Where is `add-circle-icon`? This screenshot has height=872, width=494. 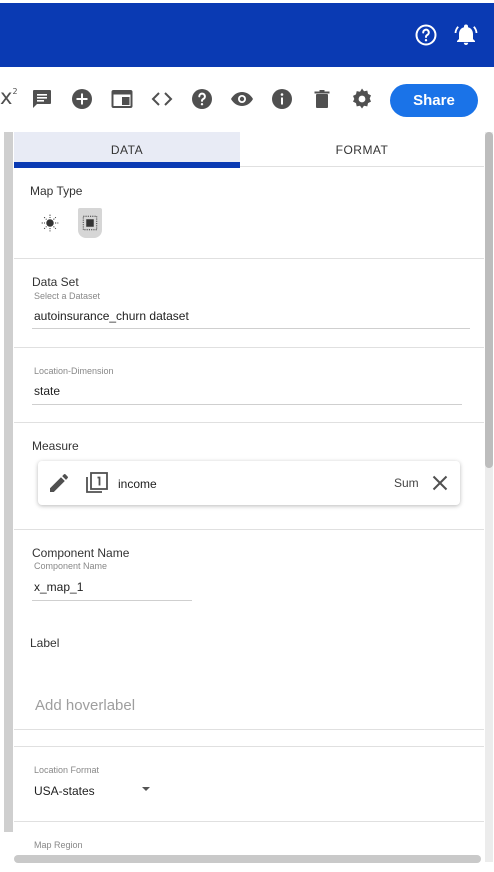 add-circle-icon is located at coordinates (82, 99).